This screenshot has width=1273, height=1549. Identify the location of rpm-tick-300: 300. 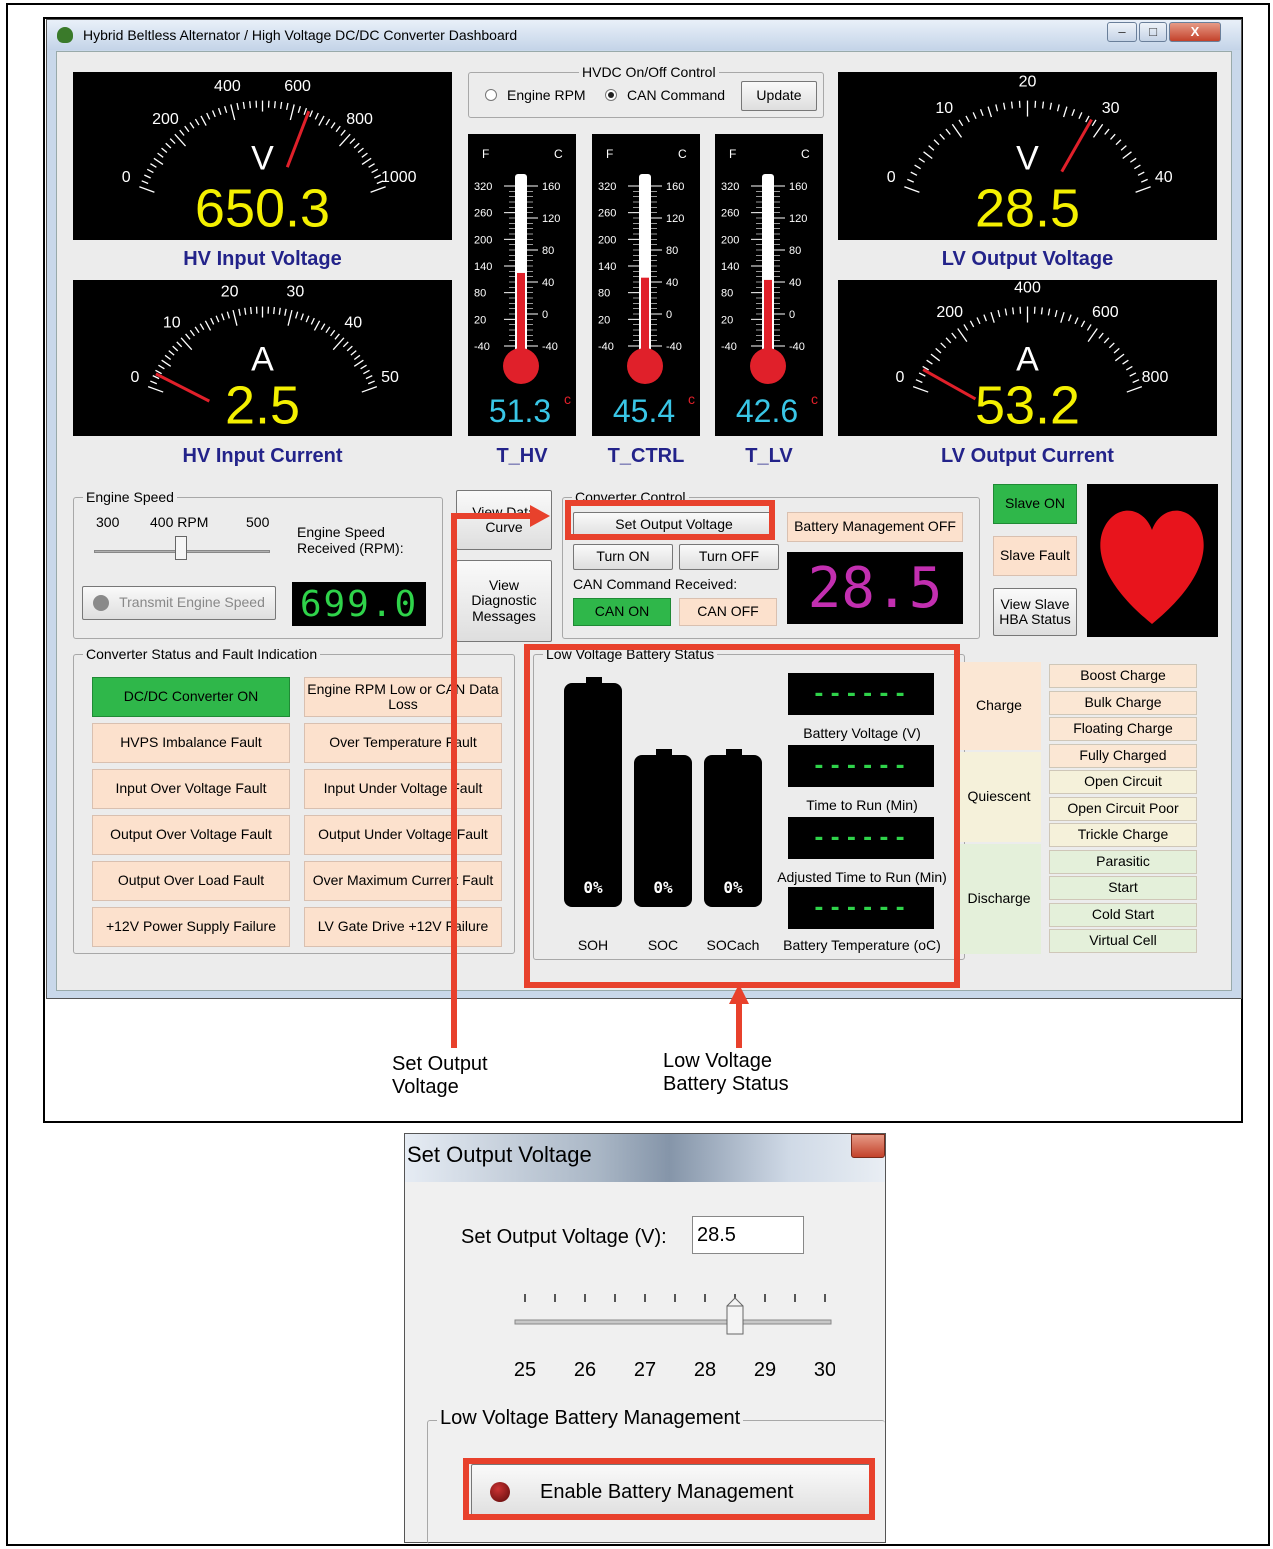
(108, 522).